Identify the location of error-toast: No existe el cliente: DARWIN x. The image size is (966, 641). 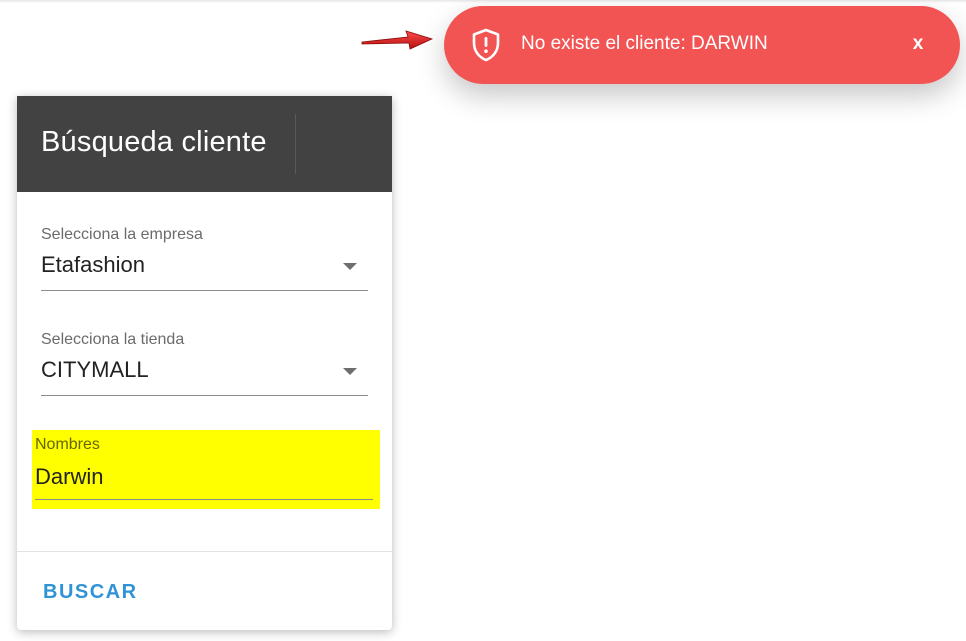
(702, 45).